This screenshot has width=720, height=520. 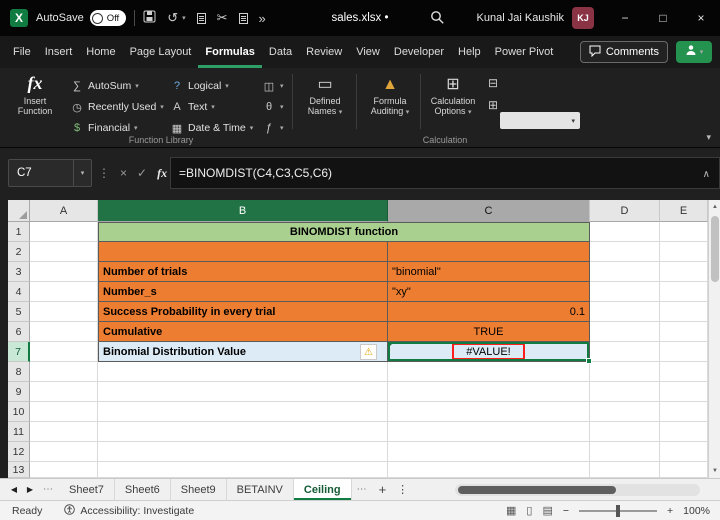 What do you see at coordinates (714, 207) in the screenshot?
I see `scroll-up-icon: ▲` at bounding box center [714, 207].